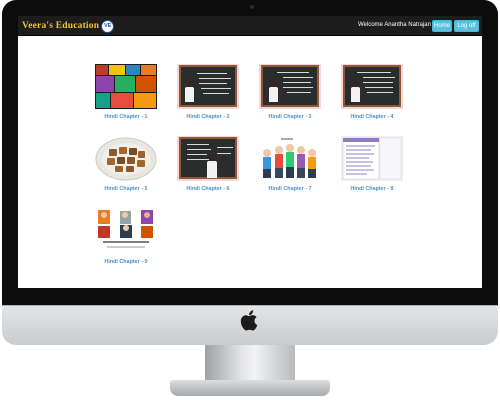  I want to click on book-page-image, so click(372, 158).